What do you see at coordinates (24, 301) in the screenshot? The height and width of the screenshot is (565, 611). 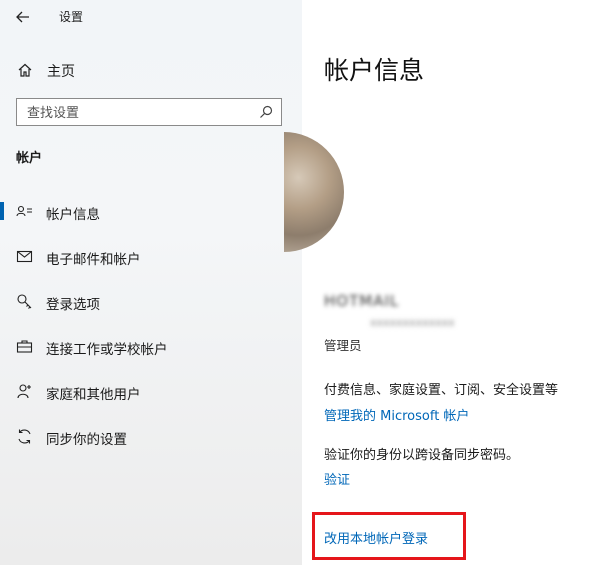 I see `key-icon` at bounding box center [24, 301].